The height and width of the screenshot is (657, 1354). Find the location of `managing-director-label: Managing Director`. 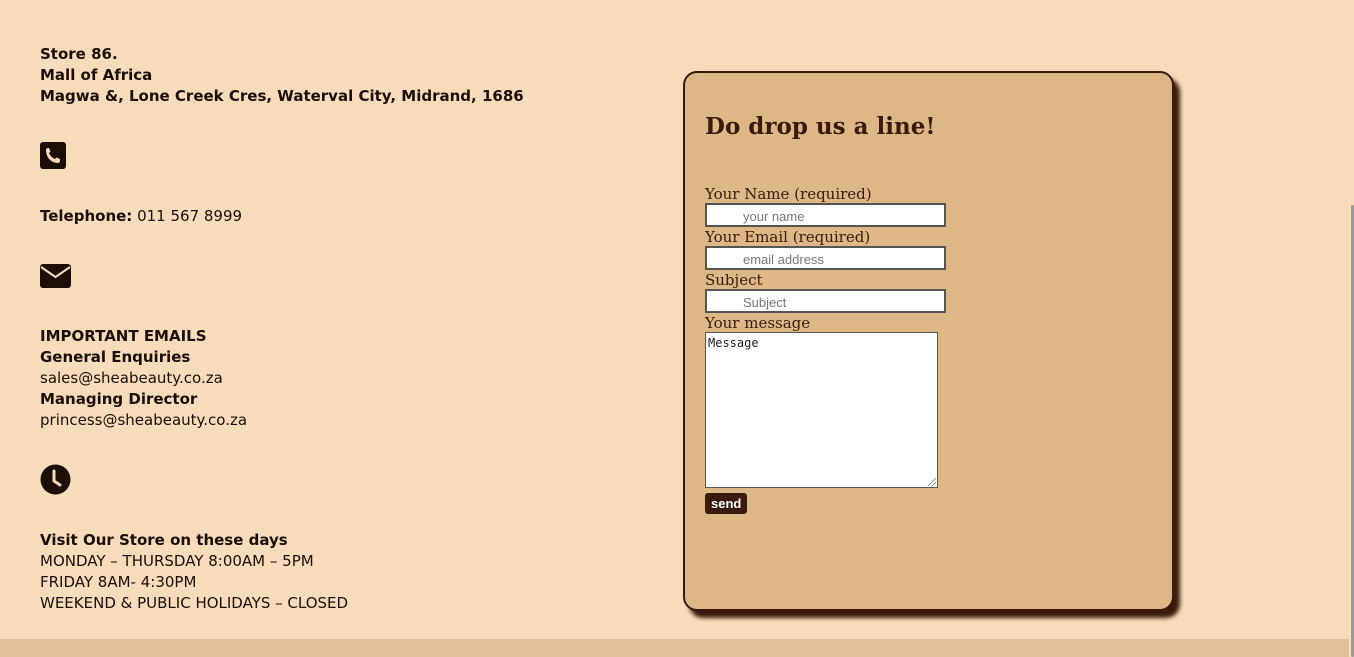

managing-director-label: Managing Director is located at coordinates (119, 399).